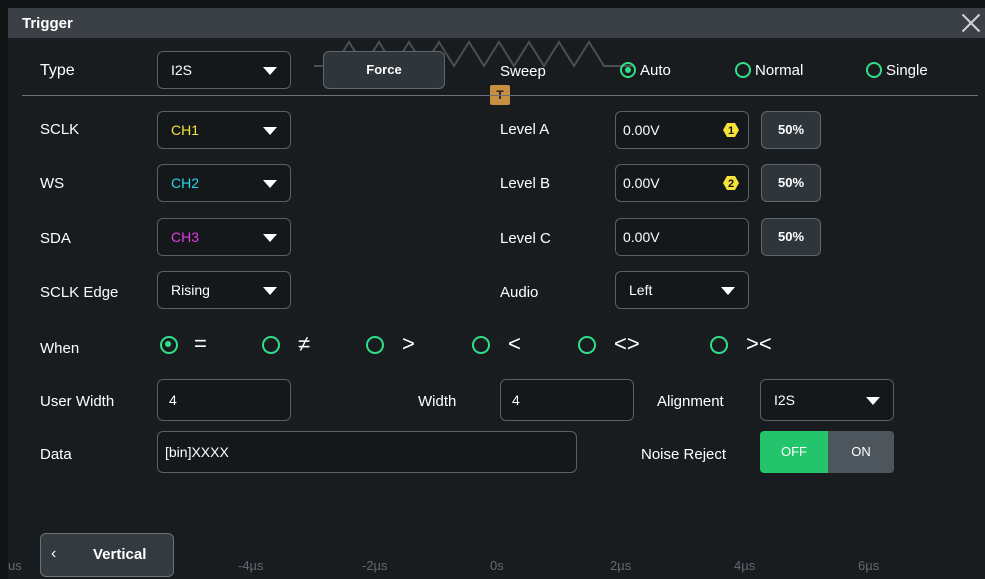  What do you see at coordinates (861, 452) in the screenshot?
I see `noise-reject-on-option: ON` at bounding box center [861, 452].